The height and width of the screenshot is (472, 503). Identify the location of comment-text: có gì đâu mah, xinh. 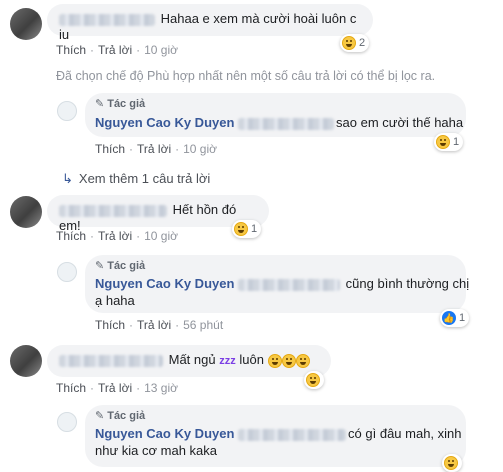
(405, 433).